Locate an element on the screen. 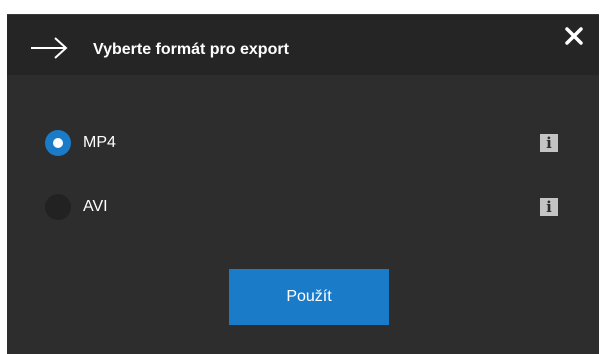 Image resolution: width=605 pixels, height=354 pixels. format-option-avi: AVI i is located at coordinates (303, 207).